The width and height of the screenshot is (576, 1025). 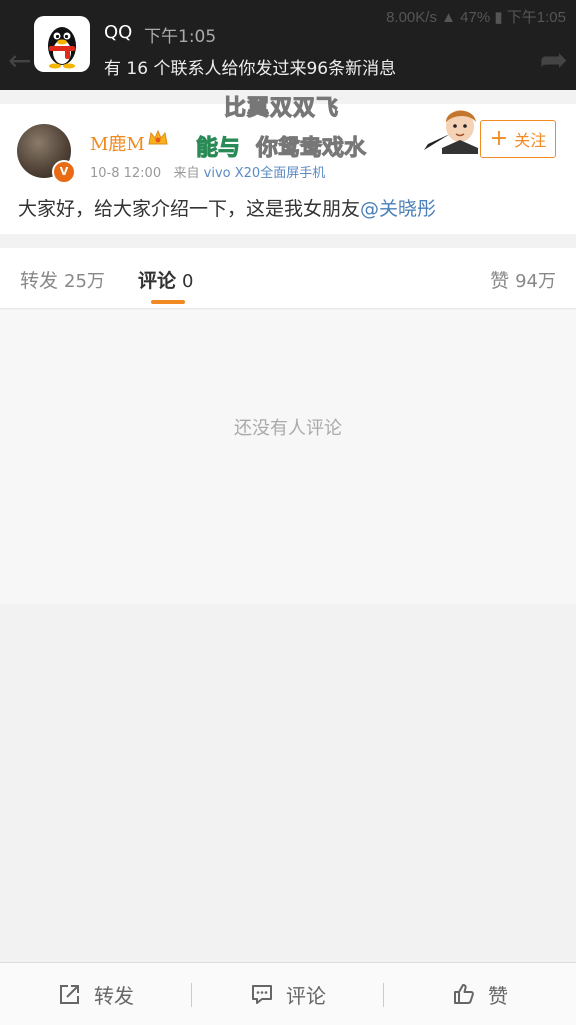 I want to click on tab-comment-label: 评论, so click(x=157, y=281).